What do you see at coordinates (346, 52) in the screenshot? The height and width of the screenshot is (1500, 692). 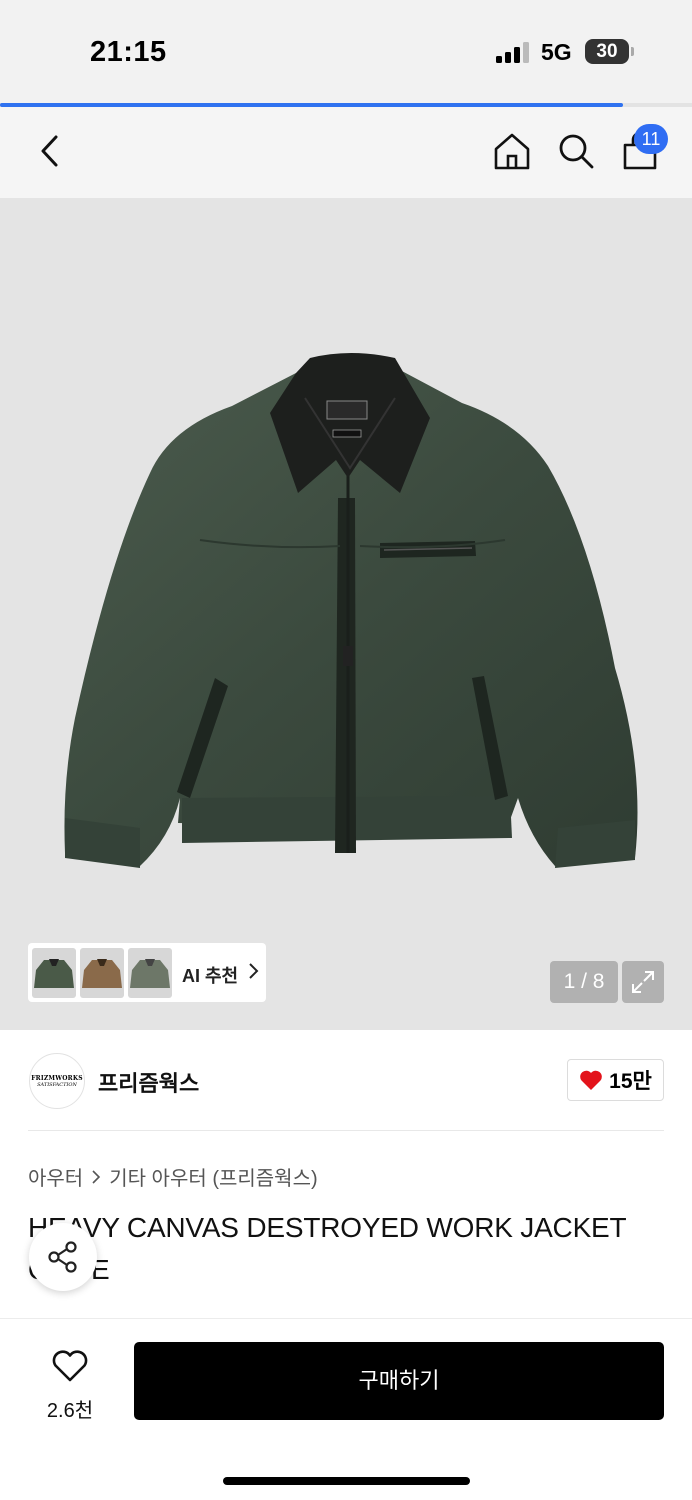 I see `status-bar: 21:15 5G 30` at bounding box center [346, 52].